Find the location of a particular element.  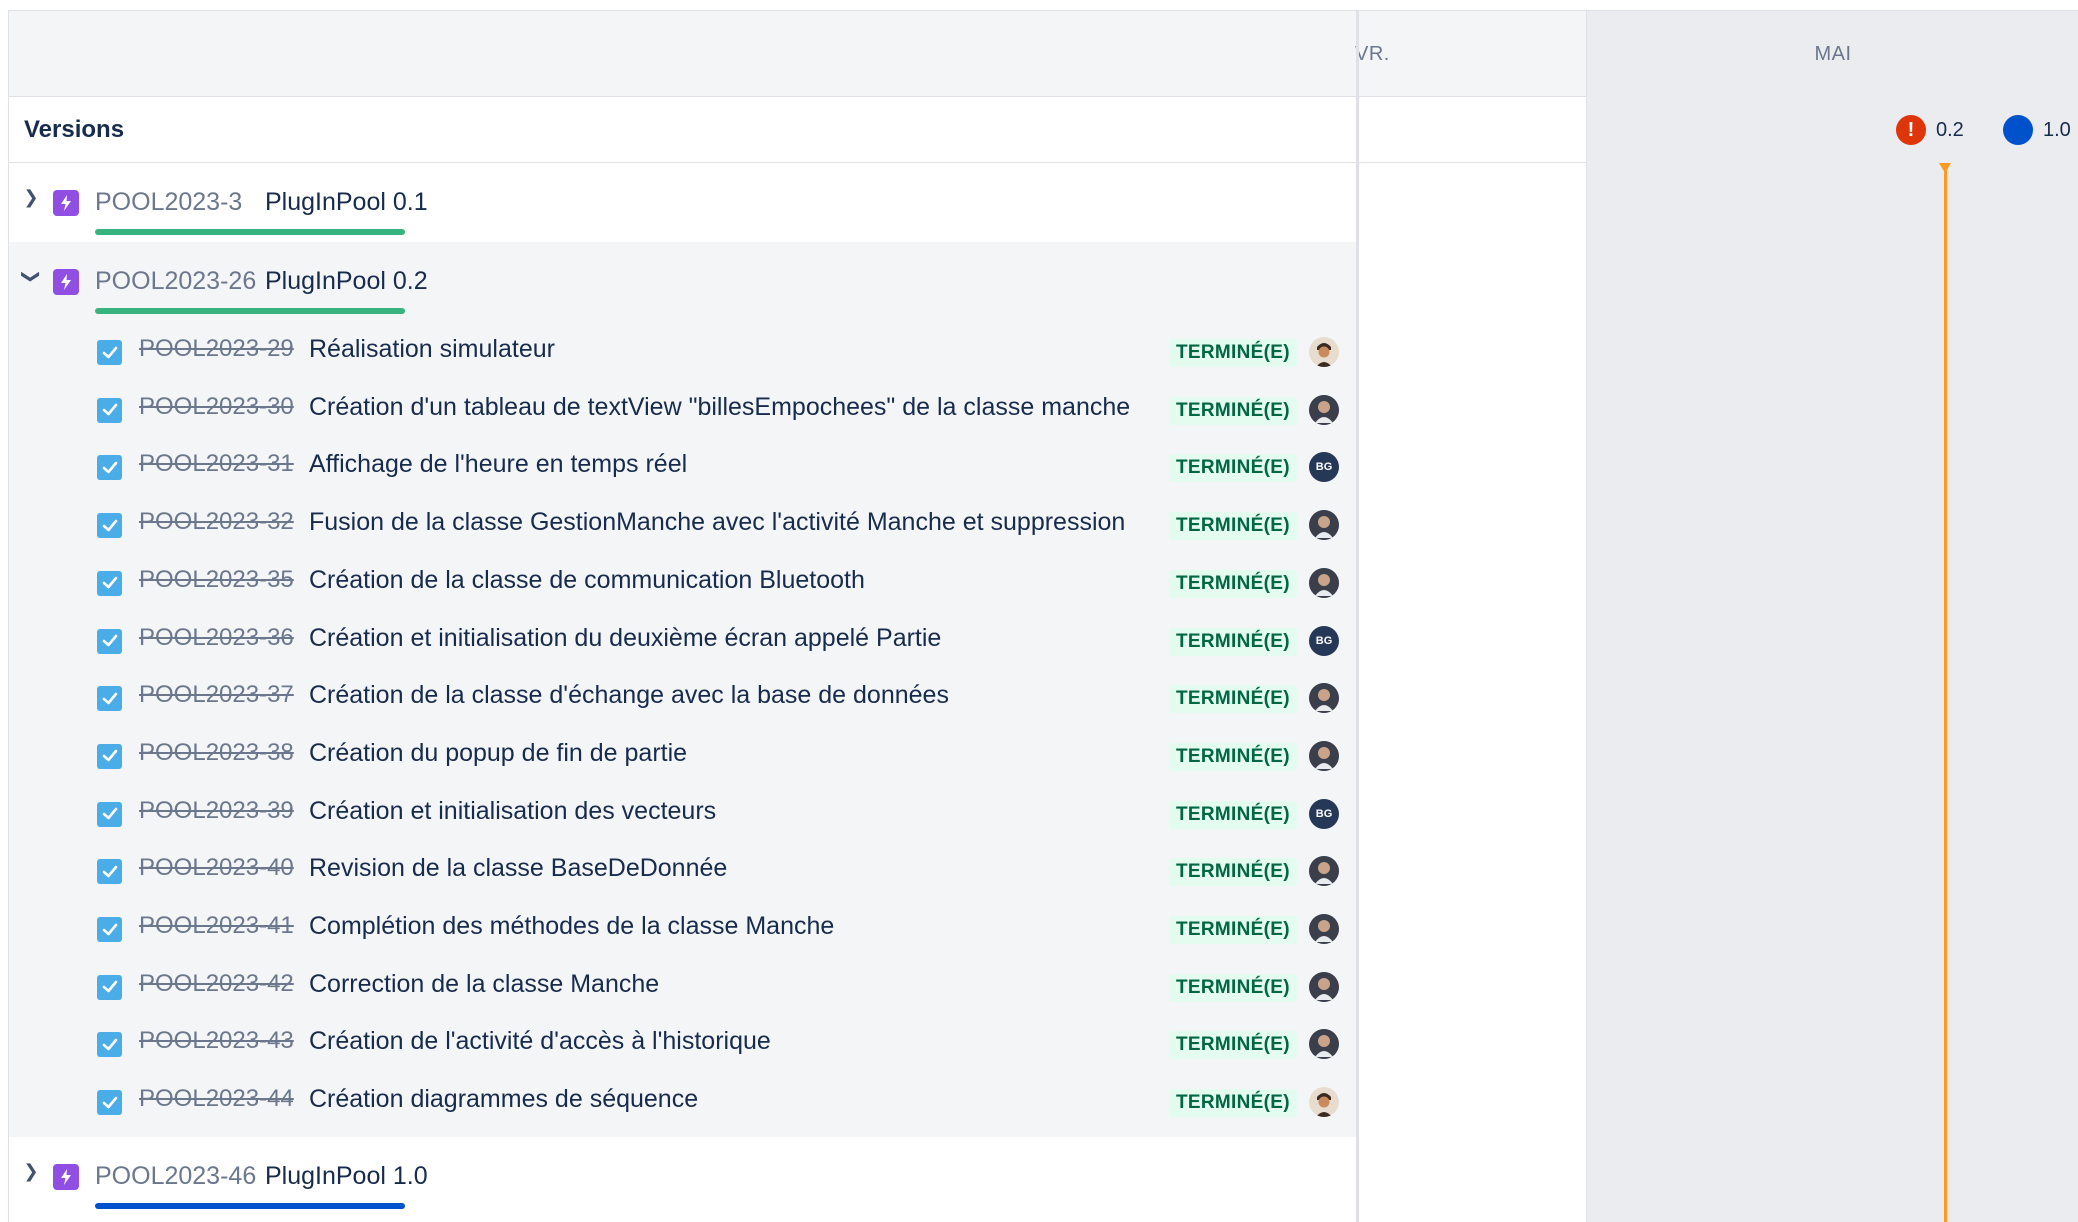

issue-key: POOL2023-29 is located at coordinates (216, 349).